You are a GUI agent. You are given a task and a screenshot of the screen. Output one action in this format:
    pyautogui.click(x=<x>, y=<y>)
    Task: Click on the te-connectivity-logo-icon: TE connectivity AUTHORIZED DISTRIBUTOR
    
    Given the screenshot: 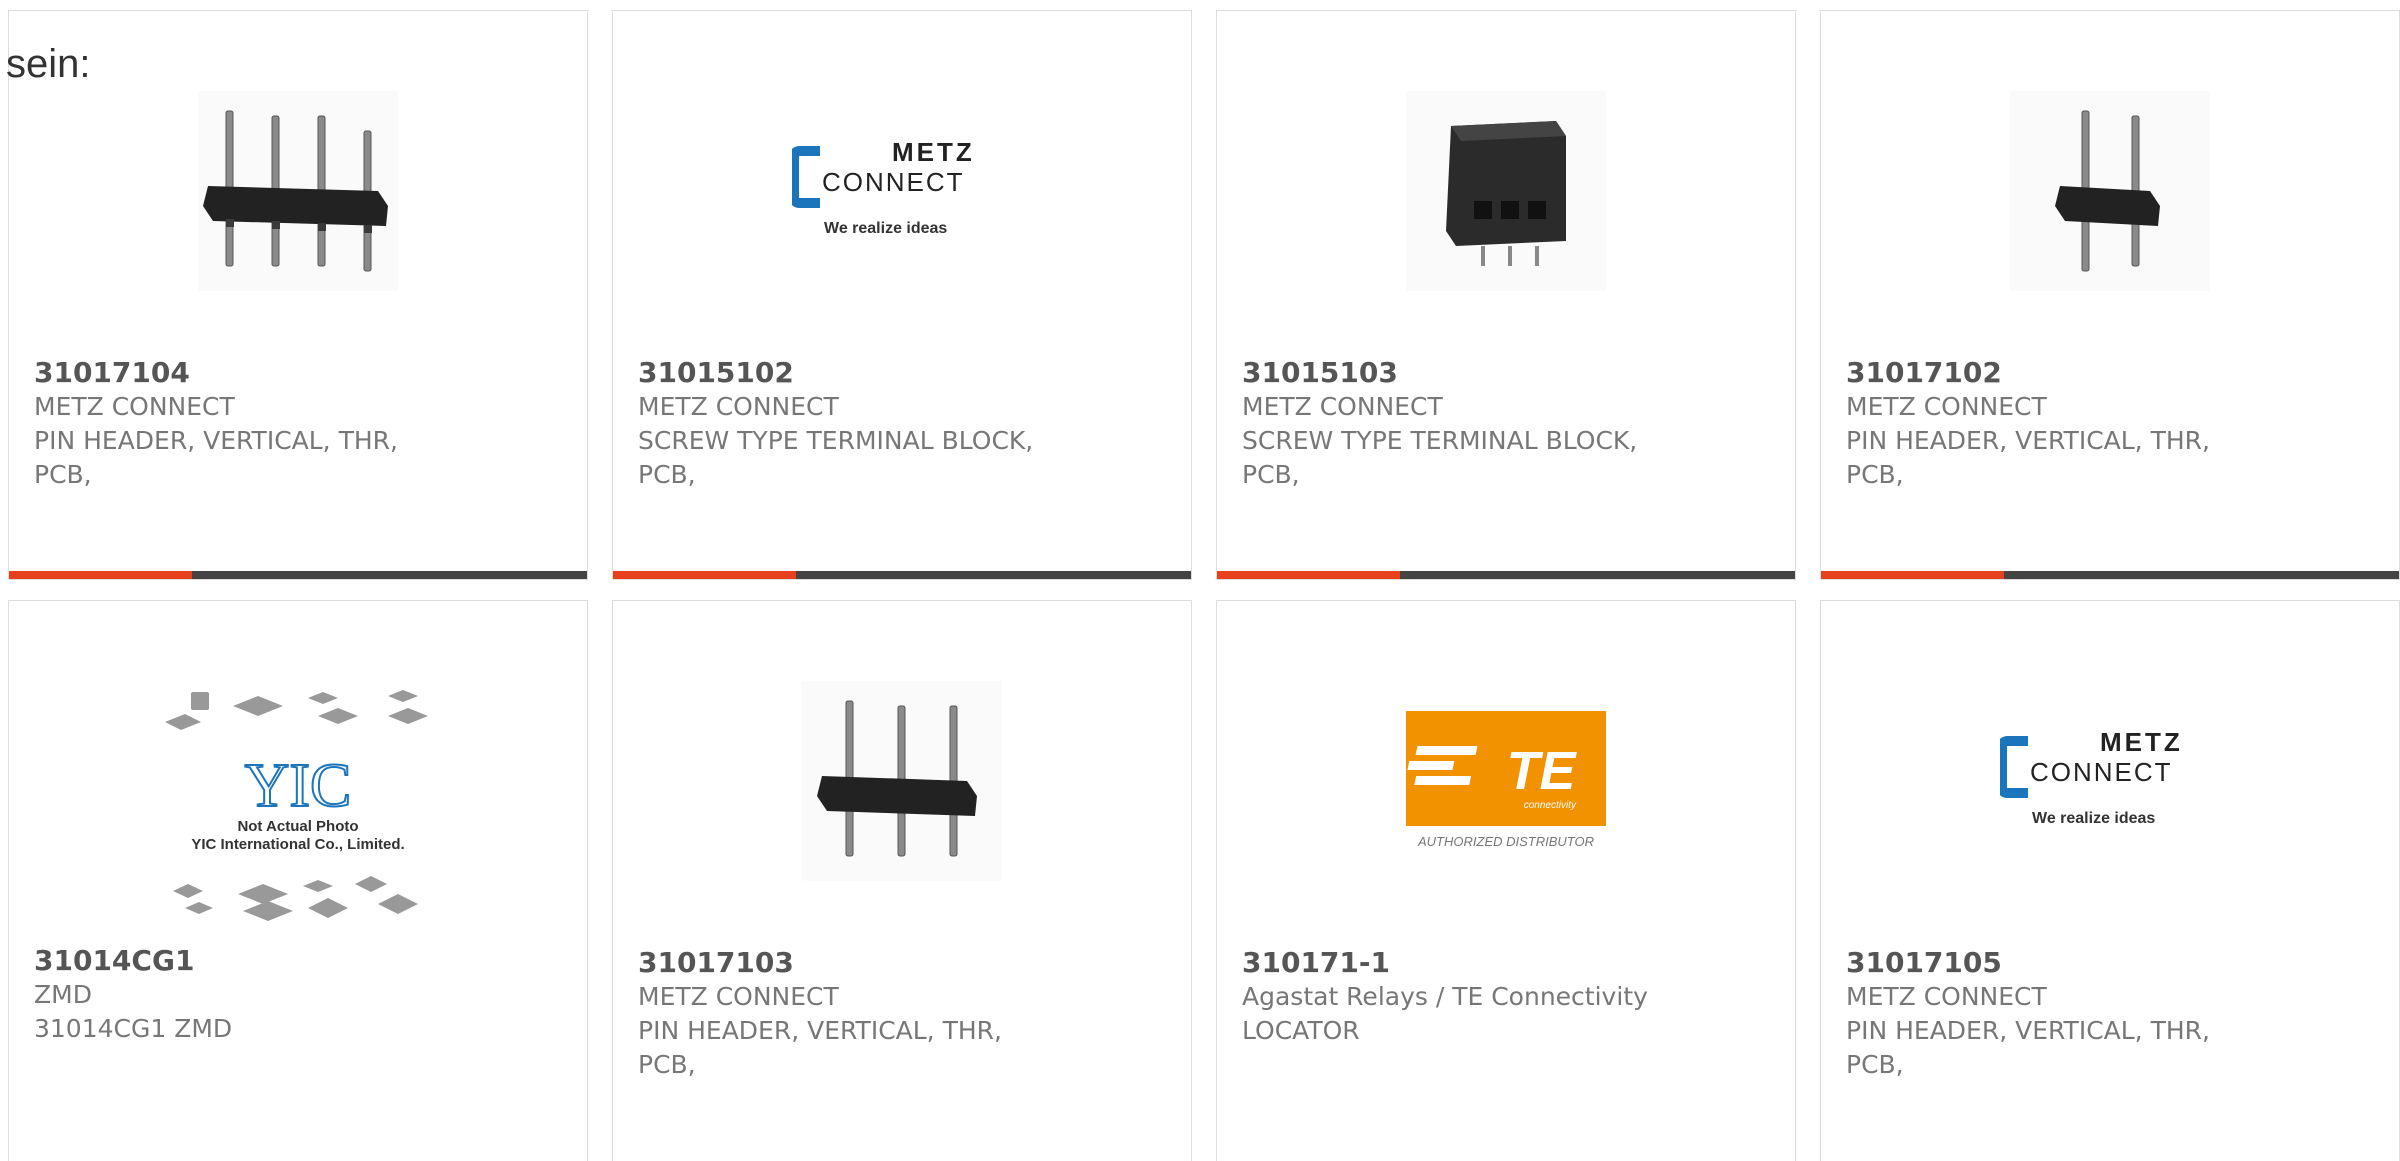 What is the action you would take?
    pyautogui.click(x=1506, y=780)
    